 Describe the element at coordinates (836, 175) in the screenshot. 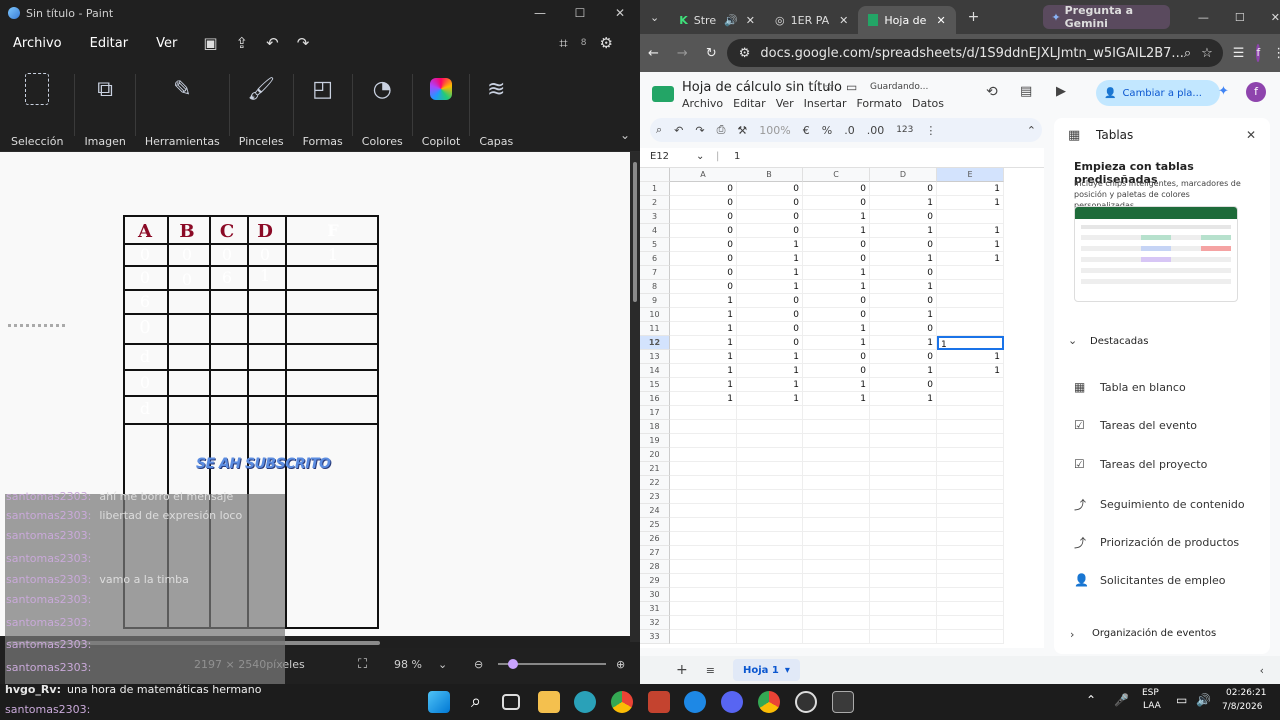

I see `column-header-c: C` at that location.